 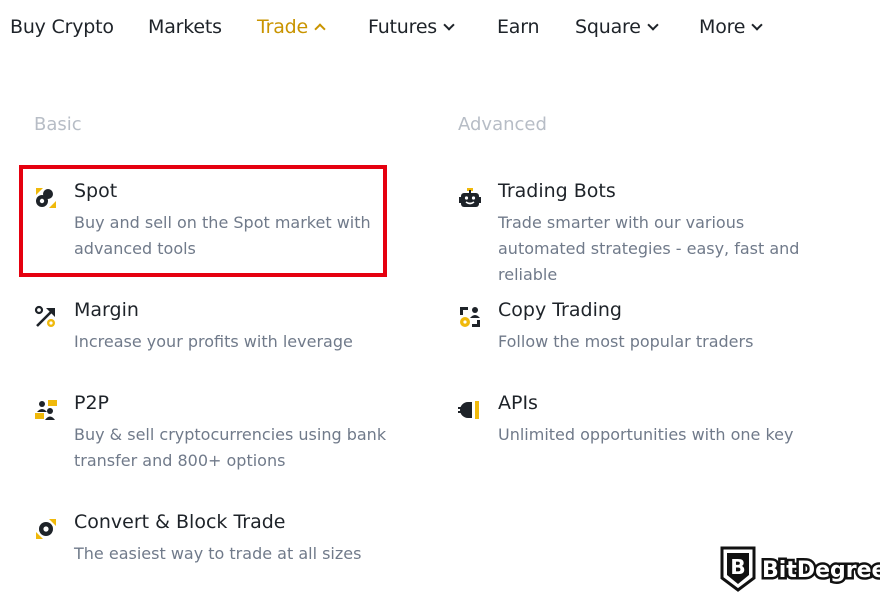 What do you see at coordinates (502, 124) in the screenshot?
I see `section-title-advanced: Advanced` at bounding box center [502, 124].